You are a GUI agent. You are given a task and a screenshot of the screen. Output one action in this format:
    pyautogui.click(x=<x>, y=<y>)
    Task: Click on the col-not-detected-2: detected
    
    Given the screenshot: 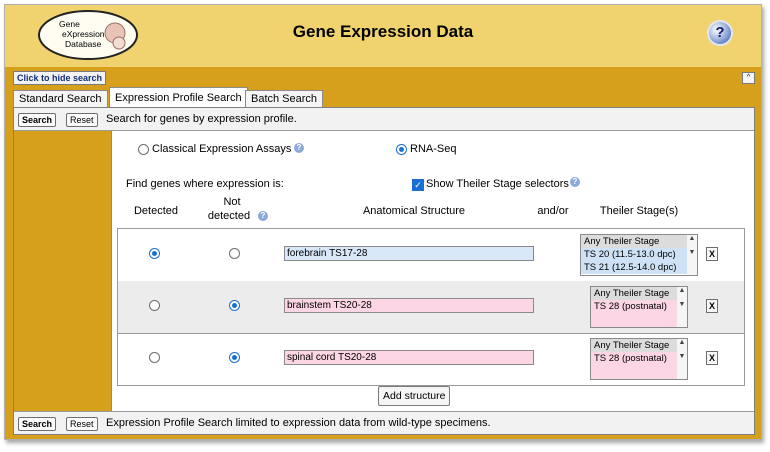 What is the action you would take?
    pyautogui.click(x=229, y=216)
    